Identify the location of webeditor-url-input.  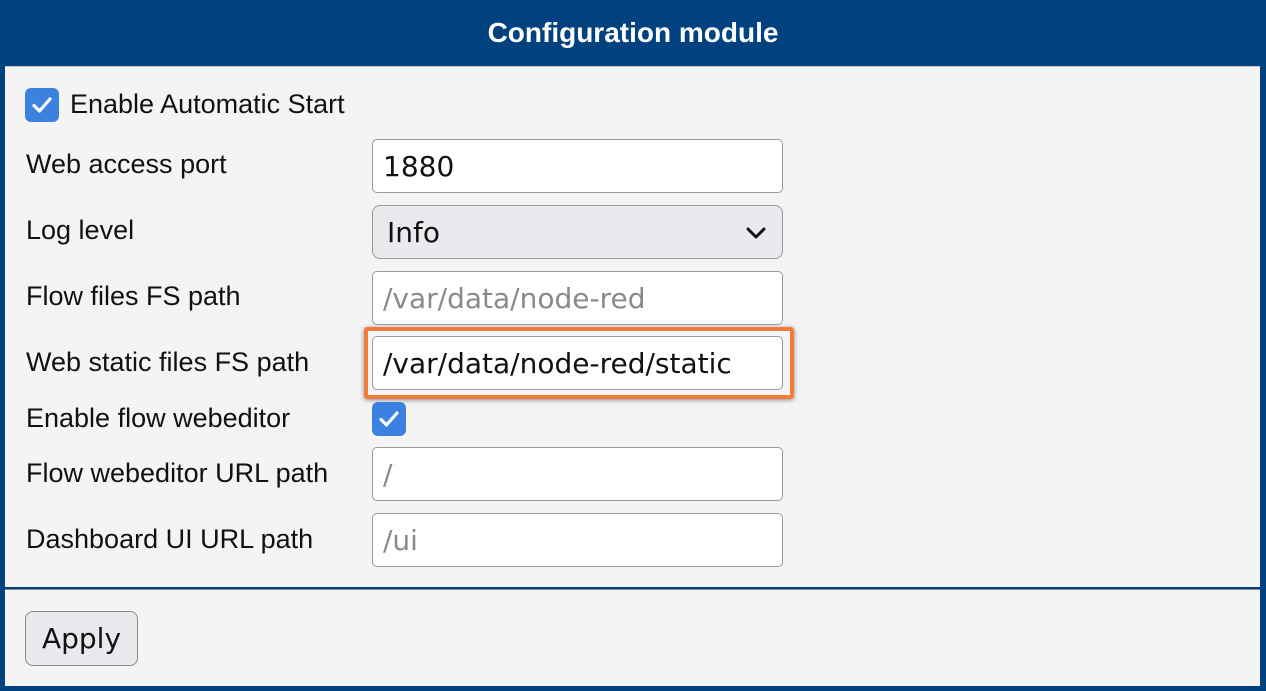
(577, 474).